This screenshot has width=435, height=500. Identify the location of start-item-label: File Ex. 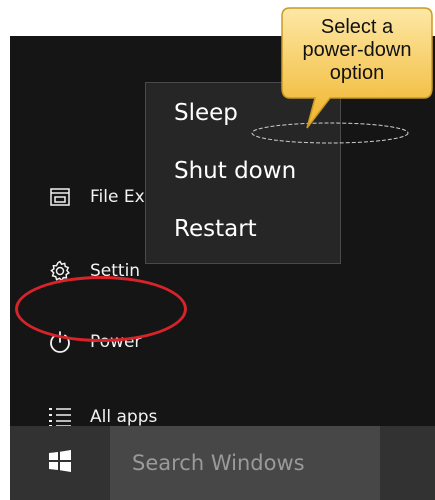
(117, 197).